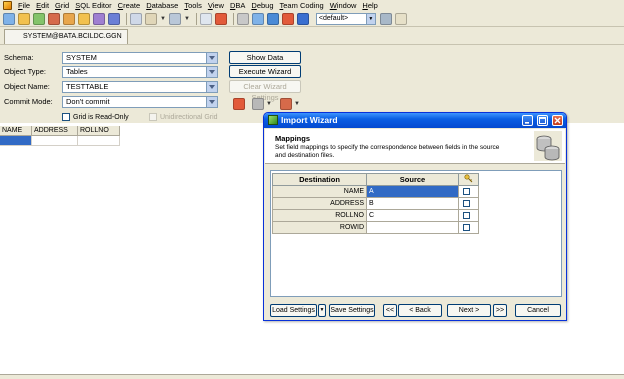  What do you see at coordinates (469, 310) in the screenshot?
I see `next-button: Next >` at bounding box center [469, 310].